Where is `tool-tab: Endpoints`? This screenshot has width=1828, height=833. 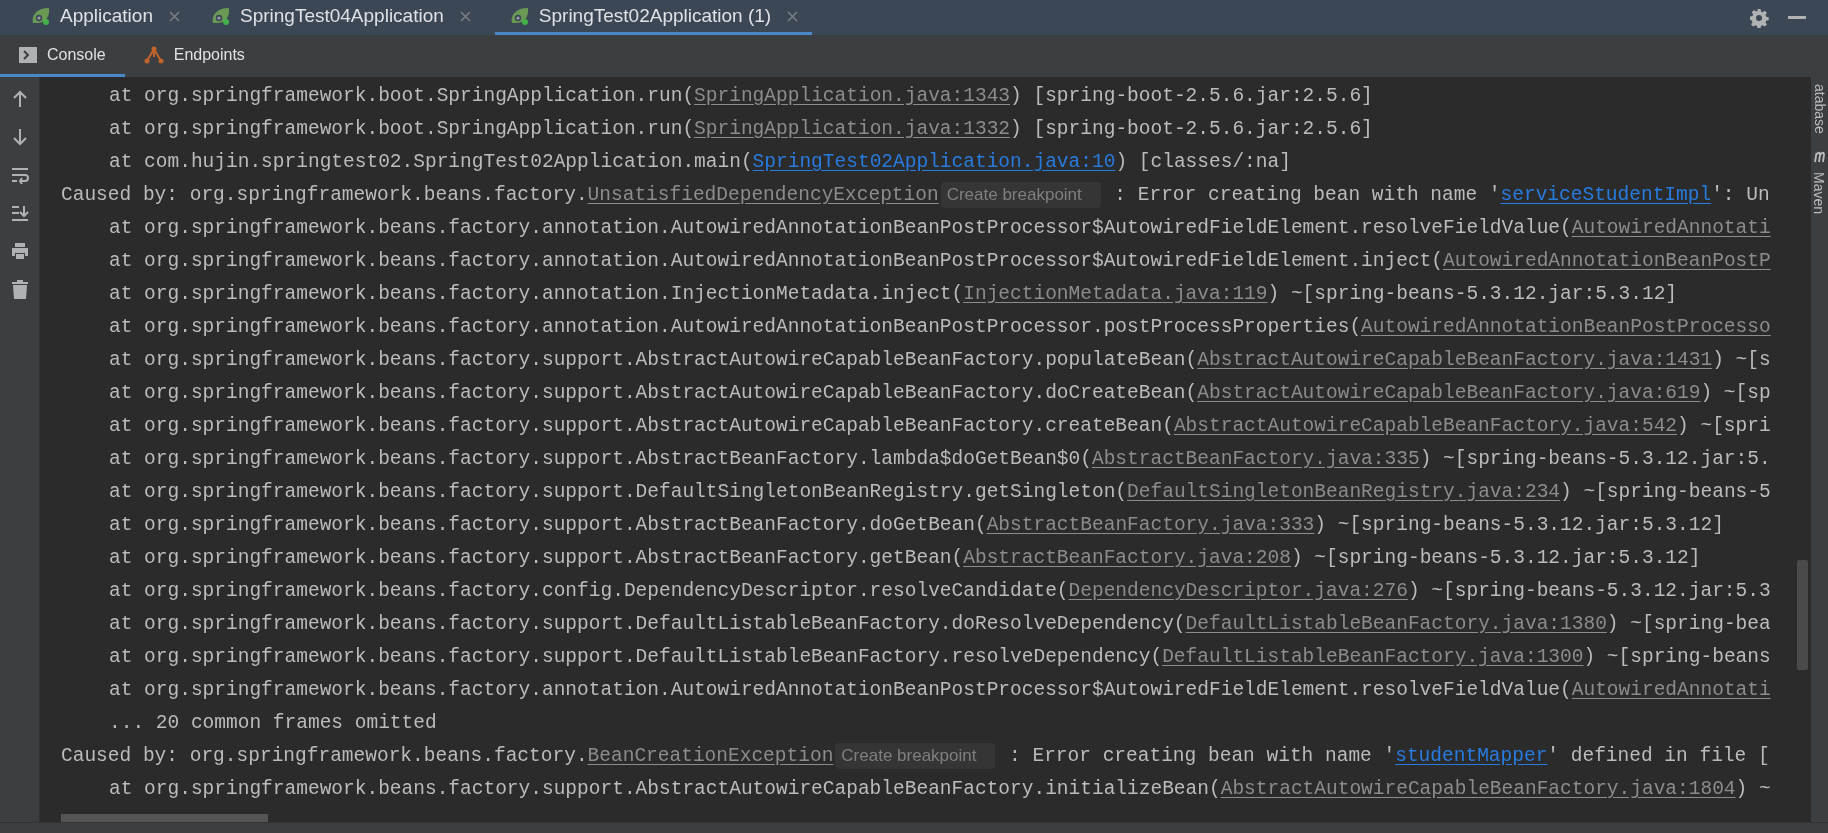
tool-tab: Endpoints is located at coordinates (194, 56).